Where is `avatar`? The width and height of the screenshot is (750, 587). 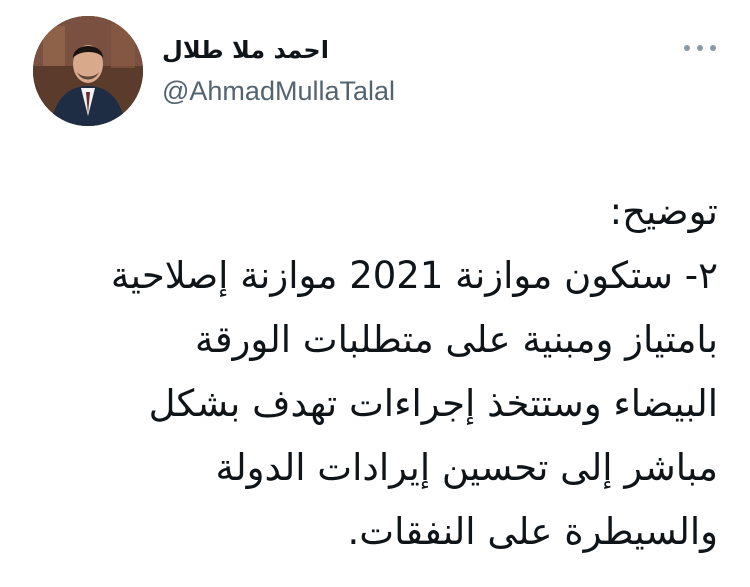
avatar is located at coordinates (88, 71).